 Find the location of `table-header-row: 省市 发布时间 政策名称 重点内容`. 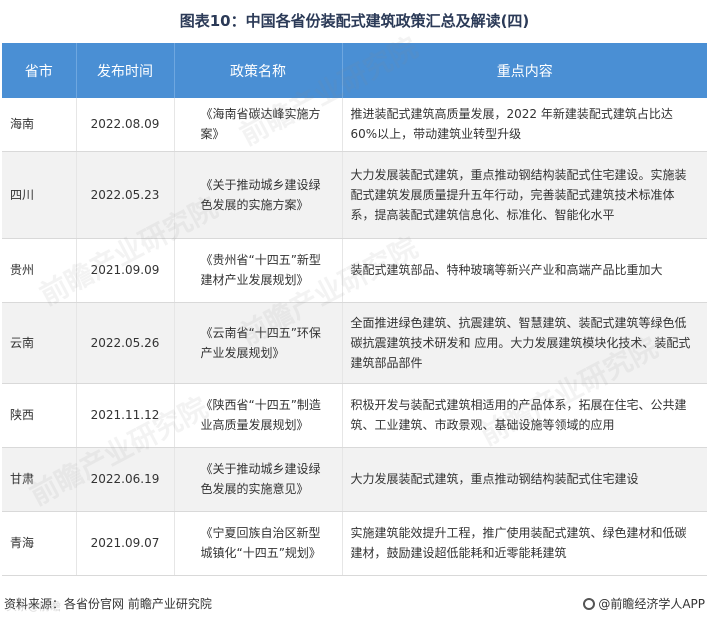

table-header-row: 省市 发布时间 政策名称 重点内容 is located at coordinates (354, 70).